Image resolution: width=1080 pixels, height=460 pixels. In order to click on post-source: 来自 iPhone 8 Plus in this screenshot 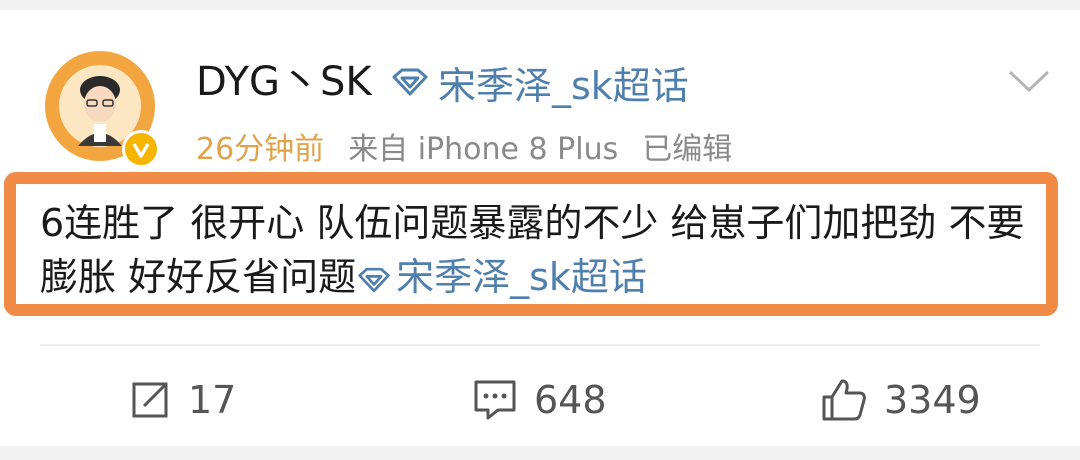, I will do `click(483, 149)`.